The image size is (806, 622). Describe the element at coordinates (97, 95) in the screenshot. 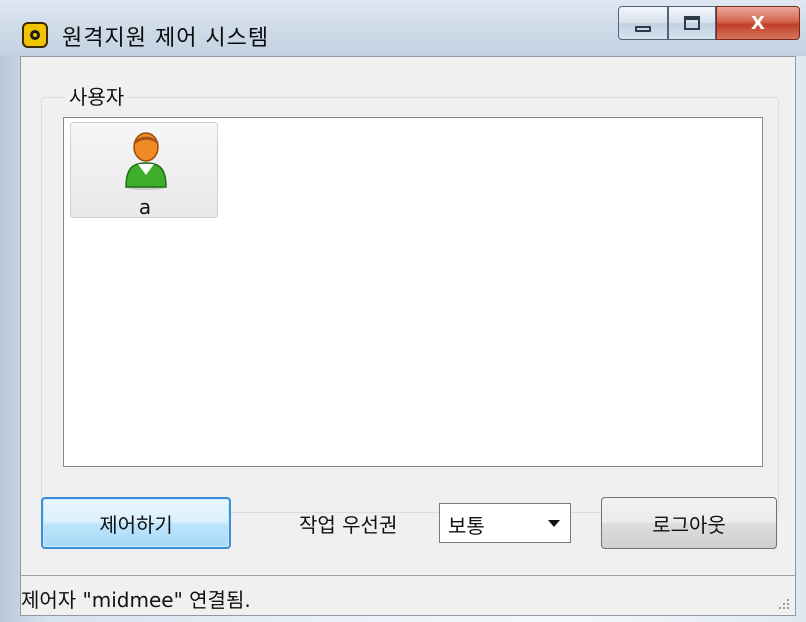

I see `users-group-label: 사용자` at that location.